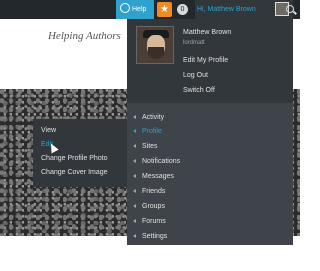  Describe the element at coordinates (155, 45) in the screenshot. I see `avatar` at that location.